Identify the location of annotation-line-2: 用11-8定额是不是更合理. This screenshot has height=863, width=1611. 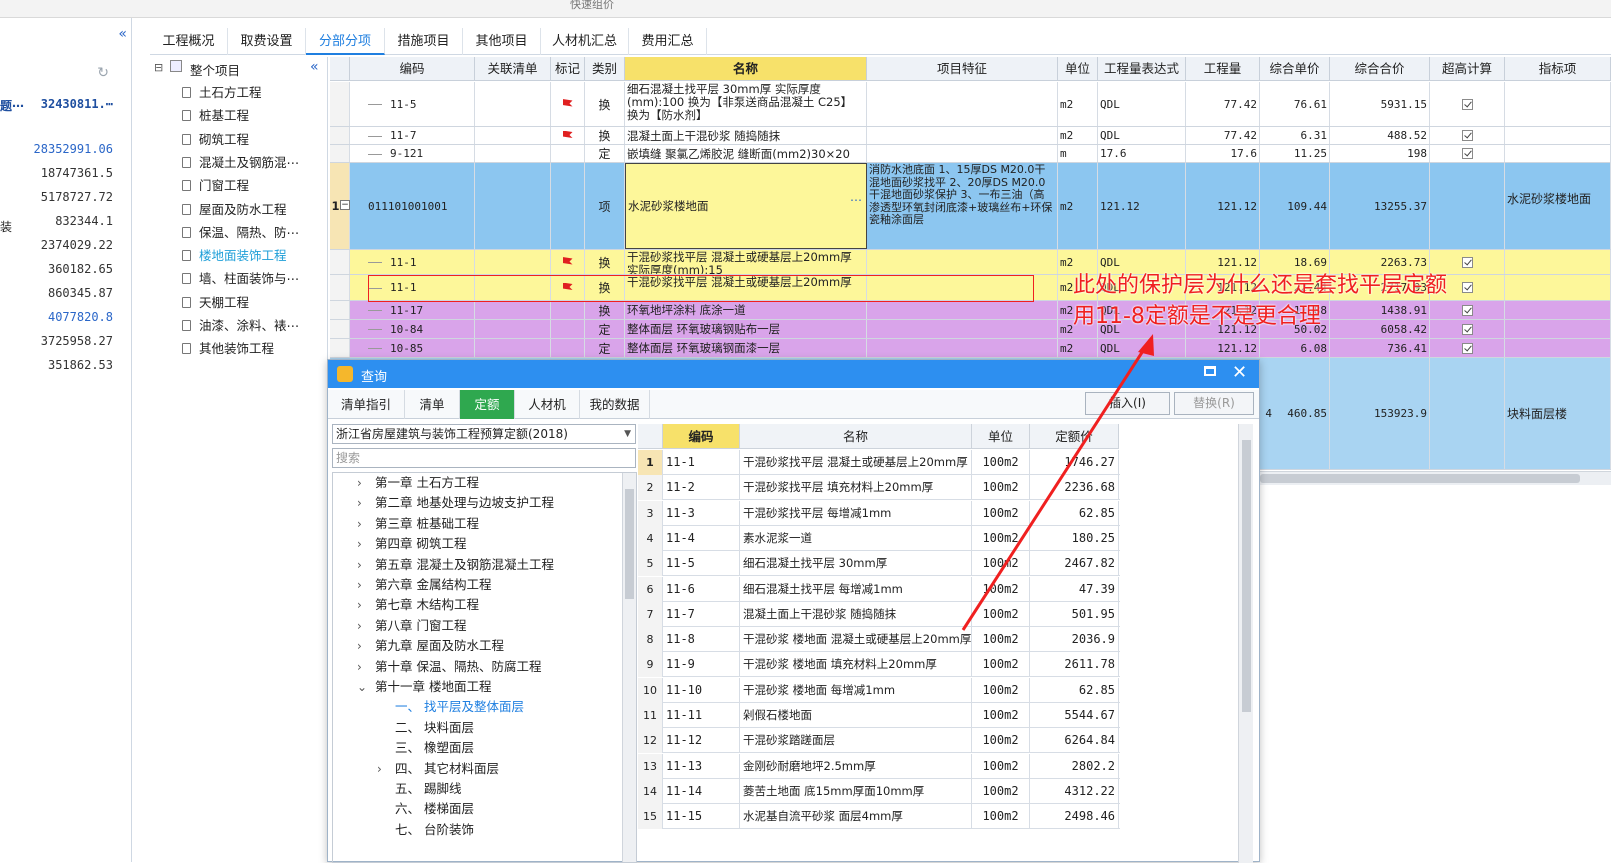
(1197, 316).